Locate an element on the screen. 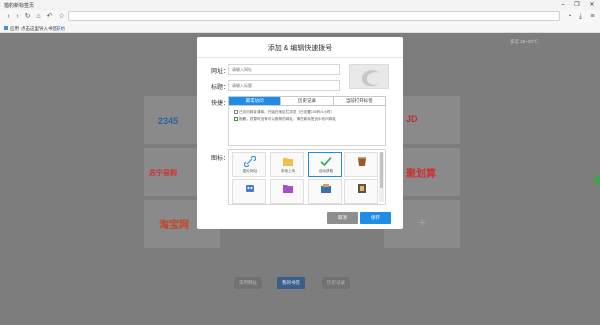 This screenshot has height=325, width=600. import-bookmarks-link: 开始 is located at coordinates (60, 29).